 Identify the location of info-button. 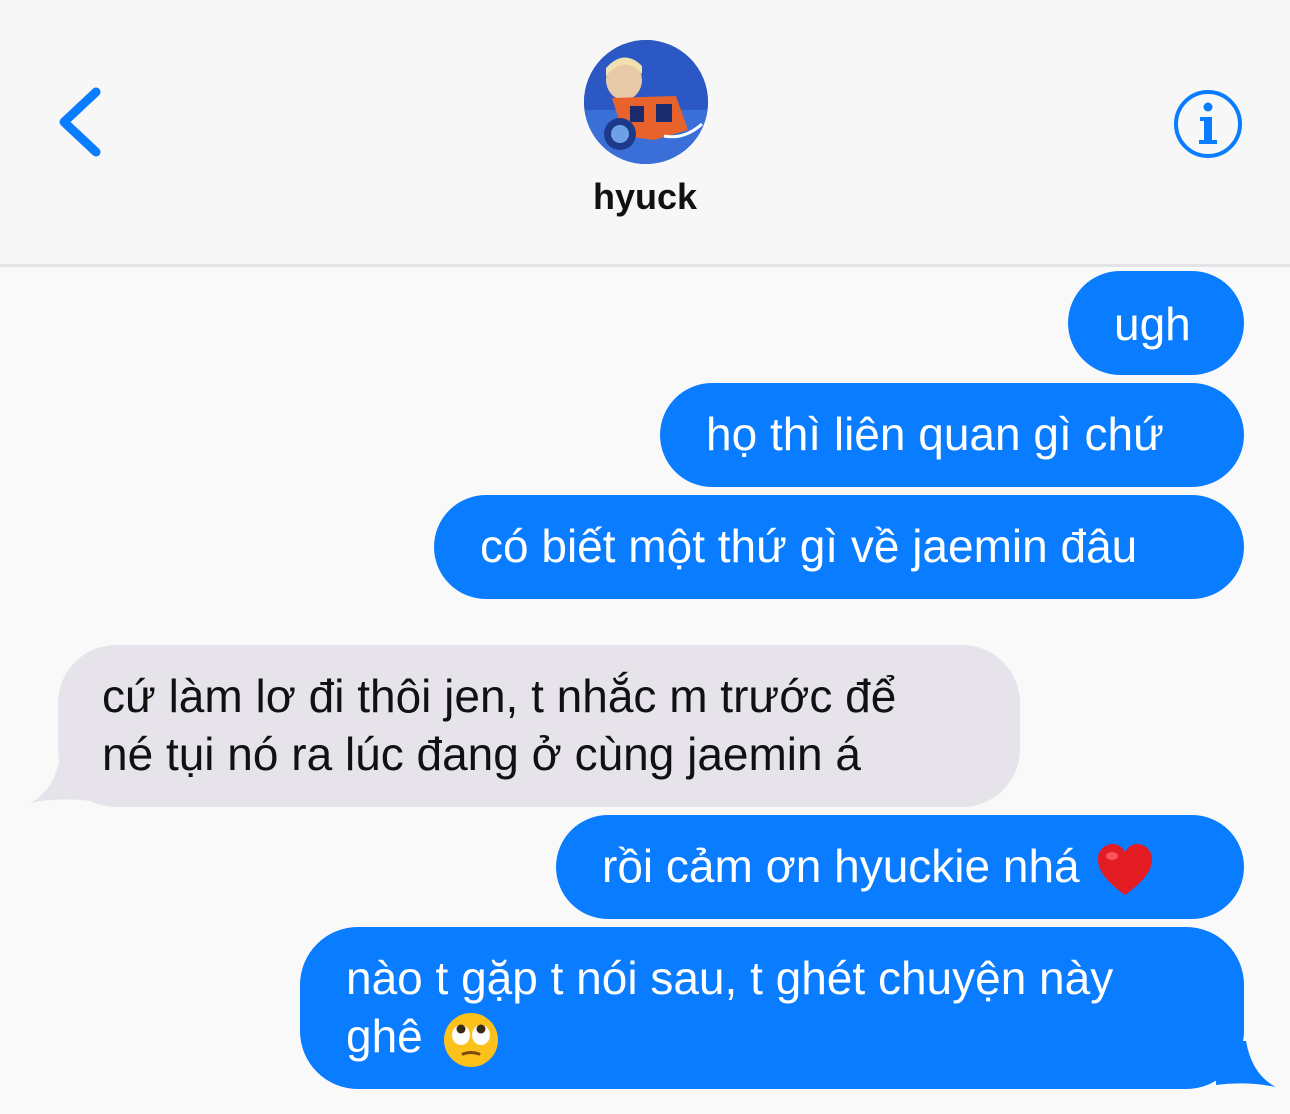
(1208, 124).